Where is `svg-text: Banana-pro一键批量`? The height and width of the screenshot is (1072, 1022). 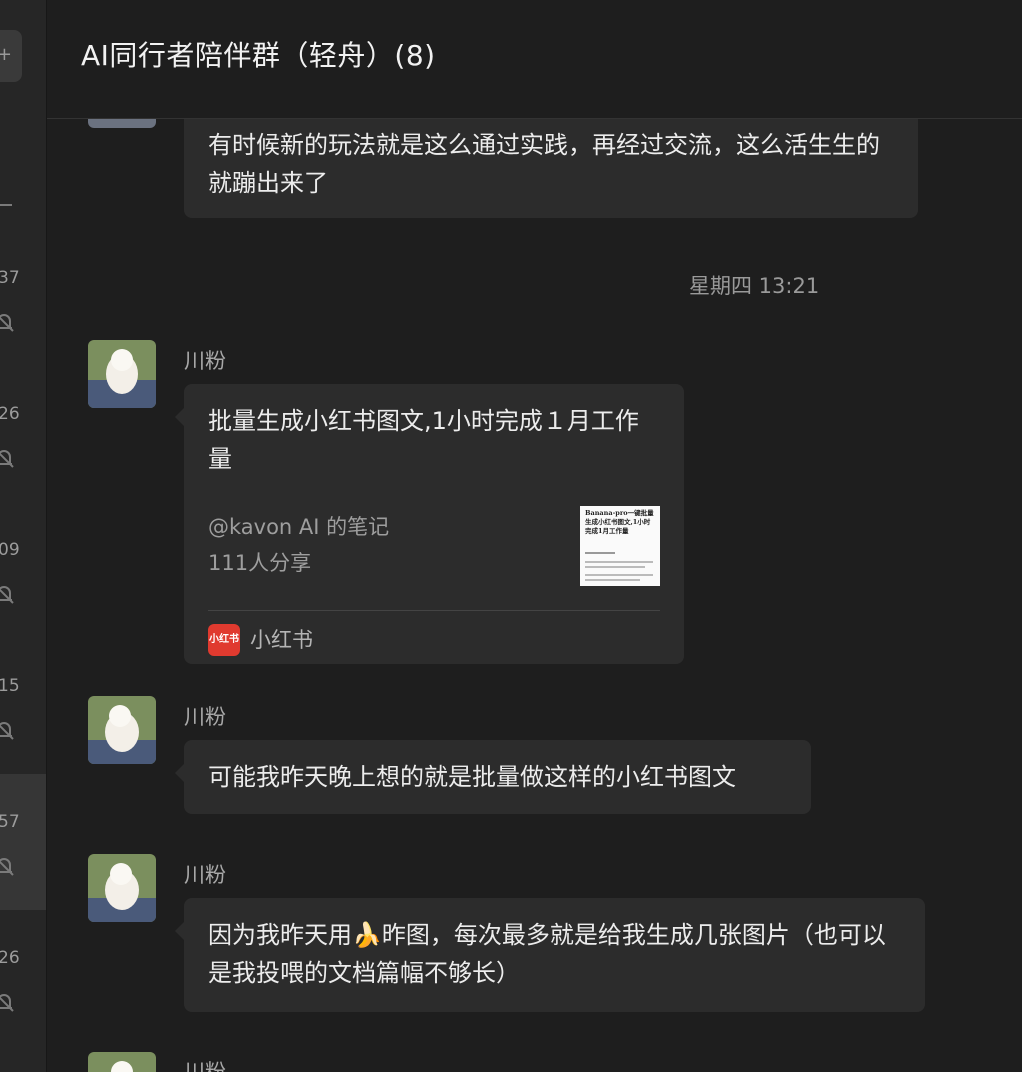 svg-text: Banana-pro一键批量 is located at coordinates (619, 512).